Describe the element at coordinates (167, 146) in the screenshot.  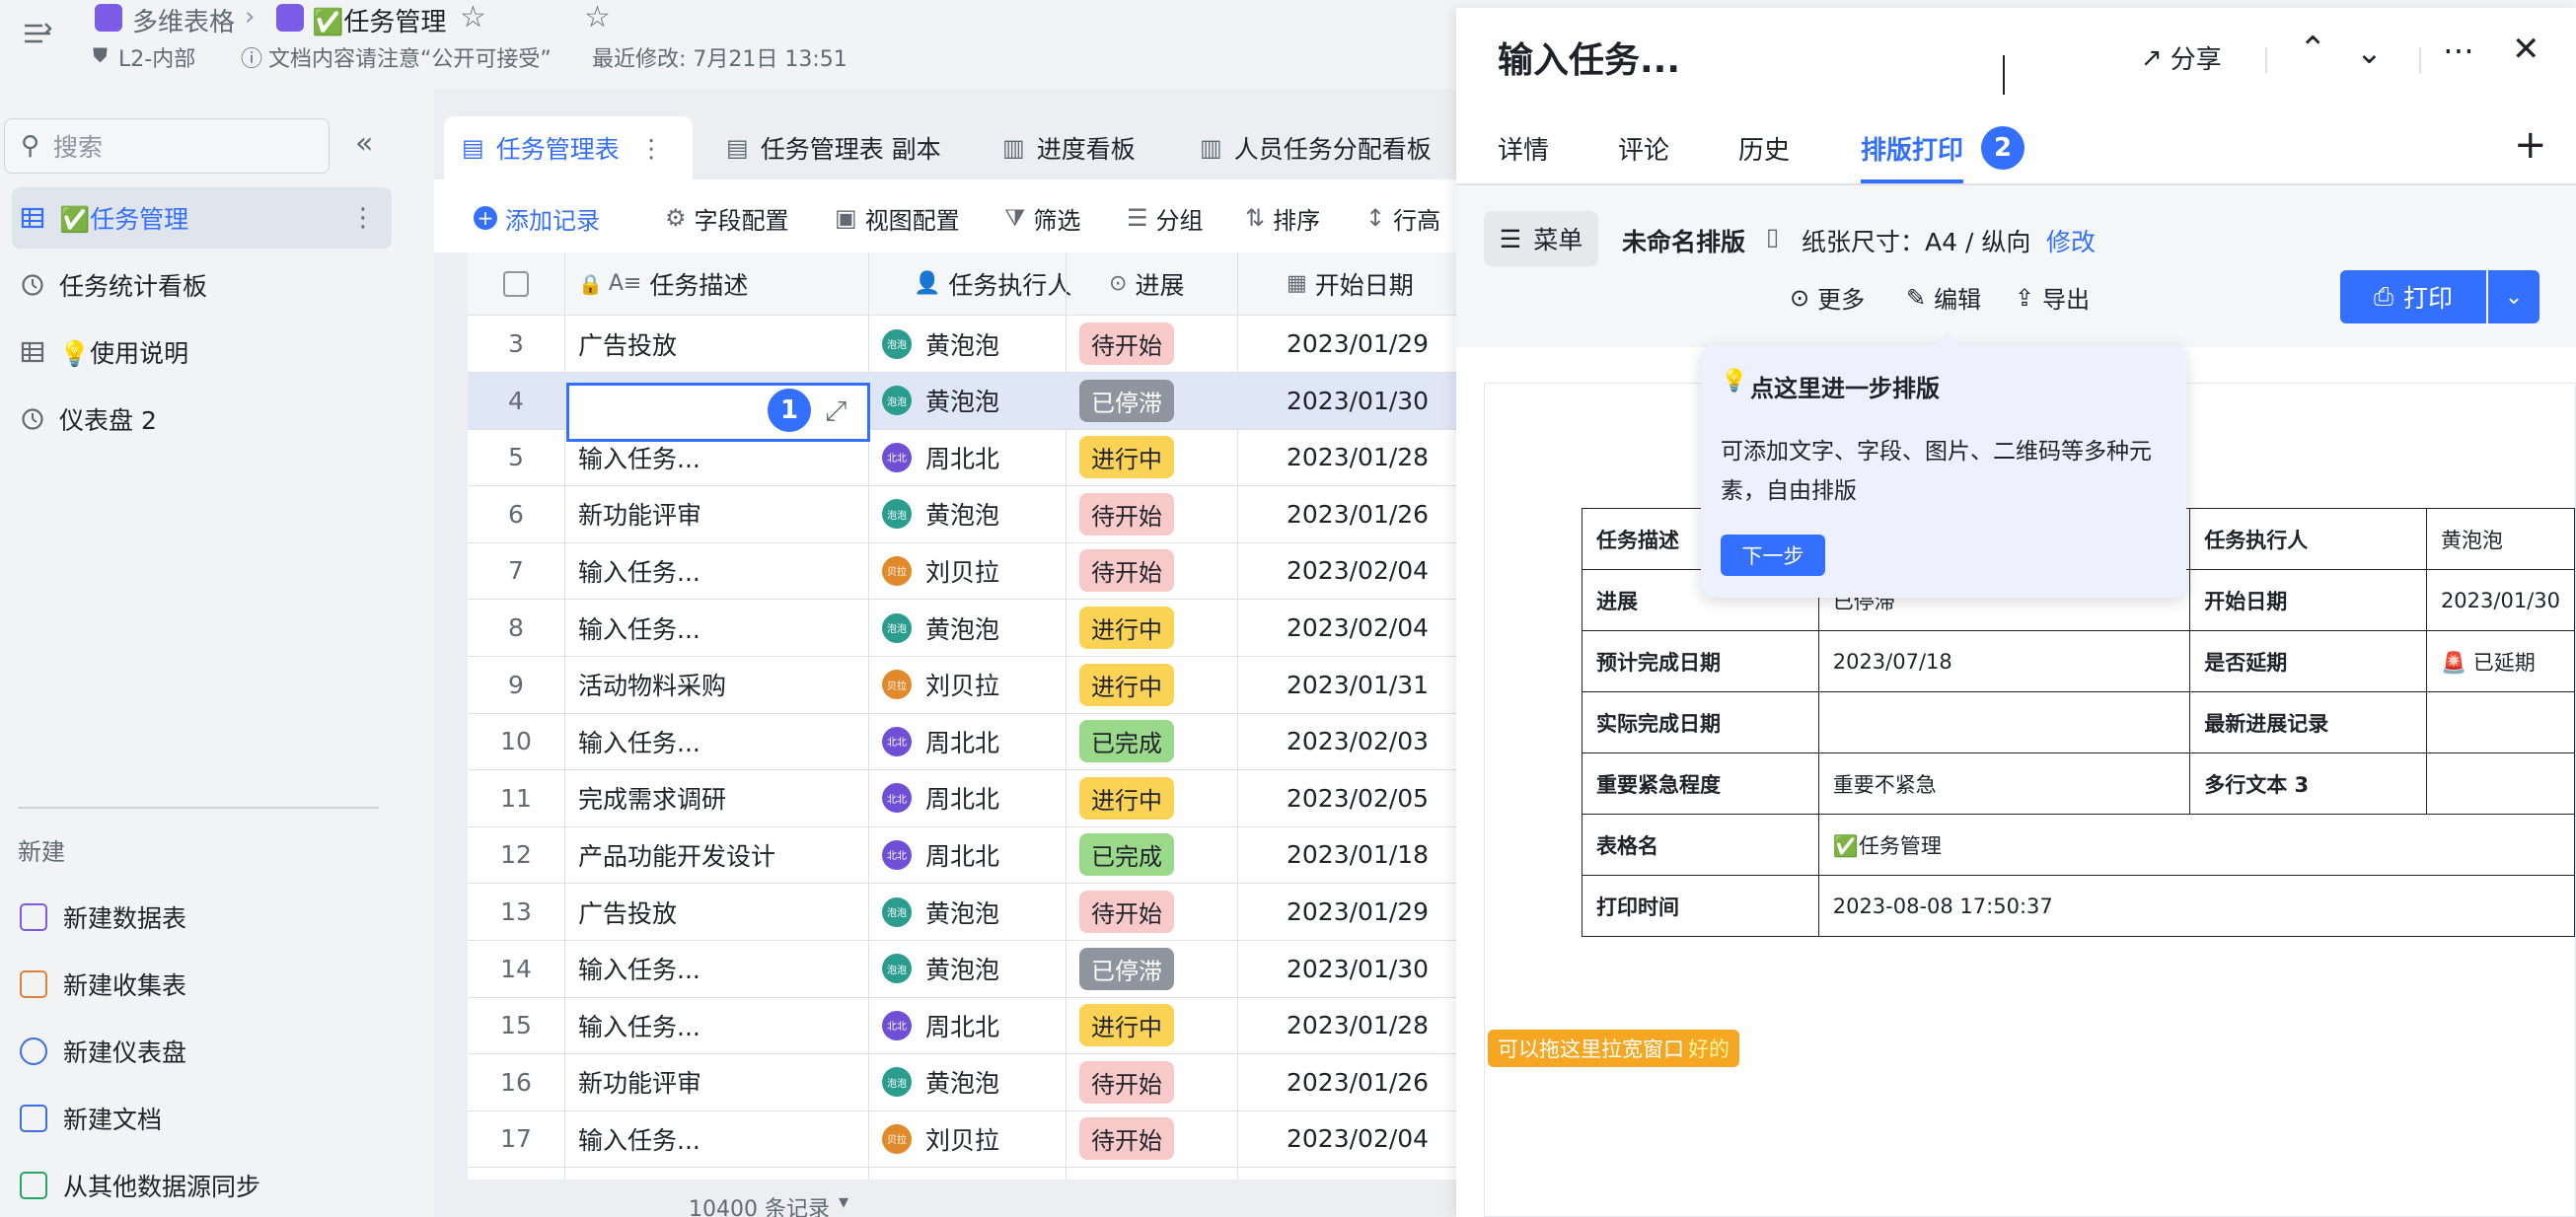
I see `search-box: ⚲ 搜索` at that location.